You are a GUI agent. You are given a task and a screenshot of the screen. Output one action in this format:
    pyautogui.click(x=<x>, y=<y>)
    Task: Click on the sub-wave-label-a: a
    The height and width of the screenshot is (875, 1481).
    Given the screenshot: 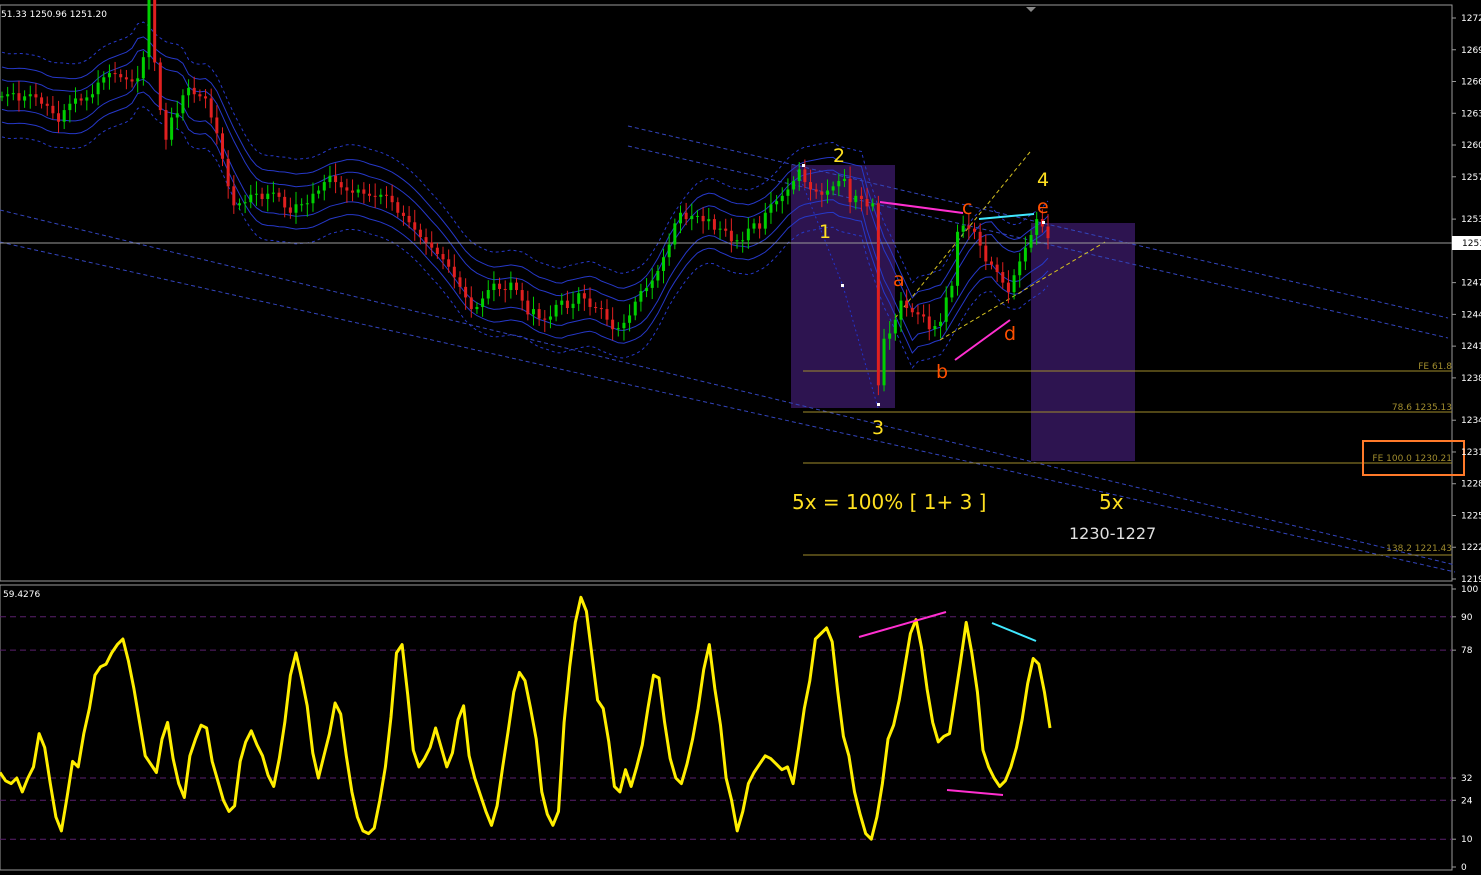 What is the action you would take?
    pyautogui.click(x=899, y=280)
    